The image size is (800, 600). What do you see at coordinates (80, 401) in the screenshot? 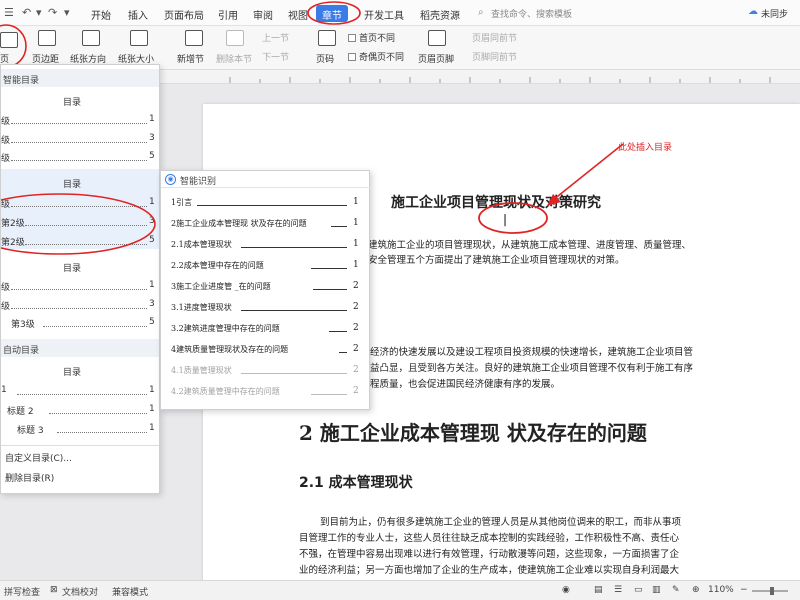
I see `auto-toc-option: 目录 1 1 标题 2 1 标题 3 1` at bounding box center [80, 401].